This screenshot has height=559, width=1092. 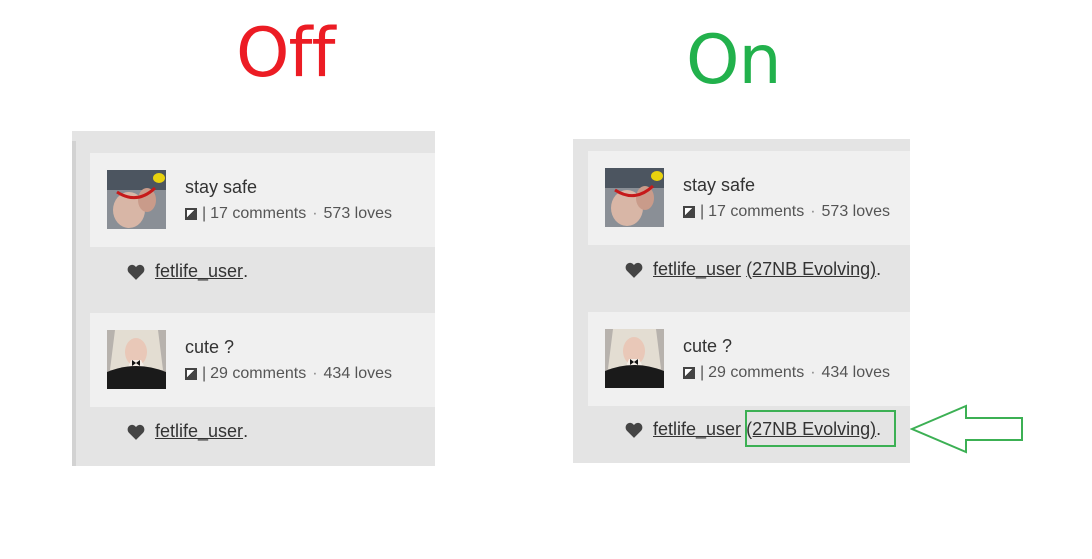 I want to click on user-detail-link: (27NB Evolving), so click(x=811, y=269).